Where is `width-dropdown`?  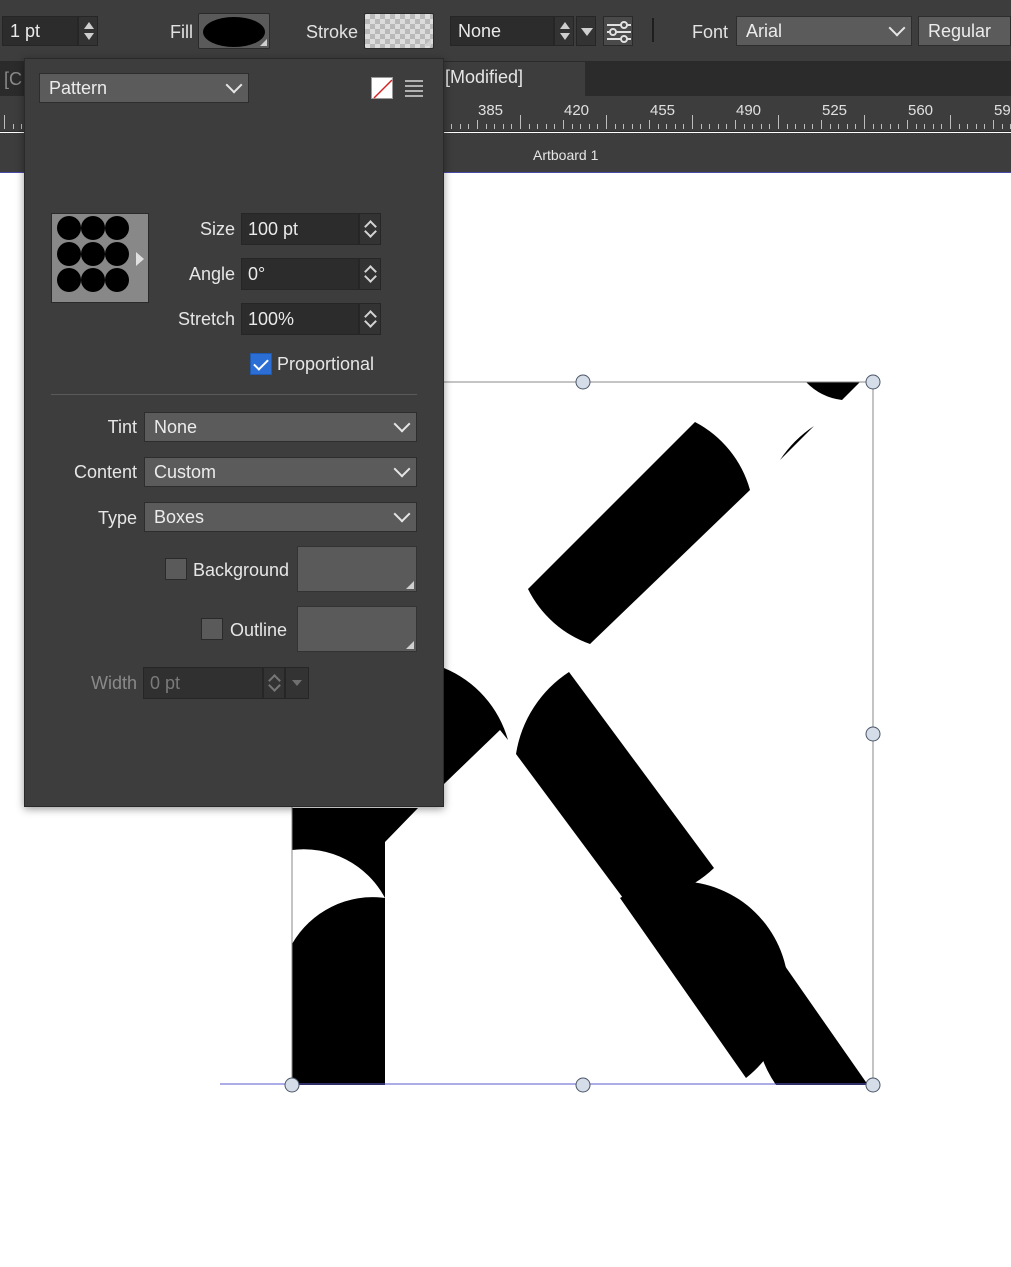
width-dropdown is located at coordinates (297, 683).